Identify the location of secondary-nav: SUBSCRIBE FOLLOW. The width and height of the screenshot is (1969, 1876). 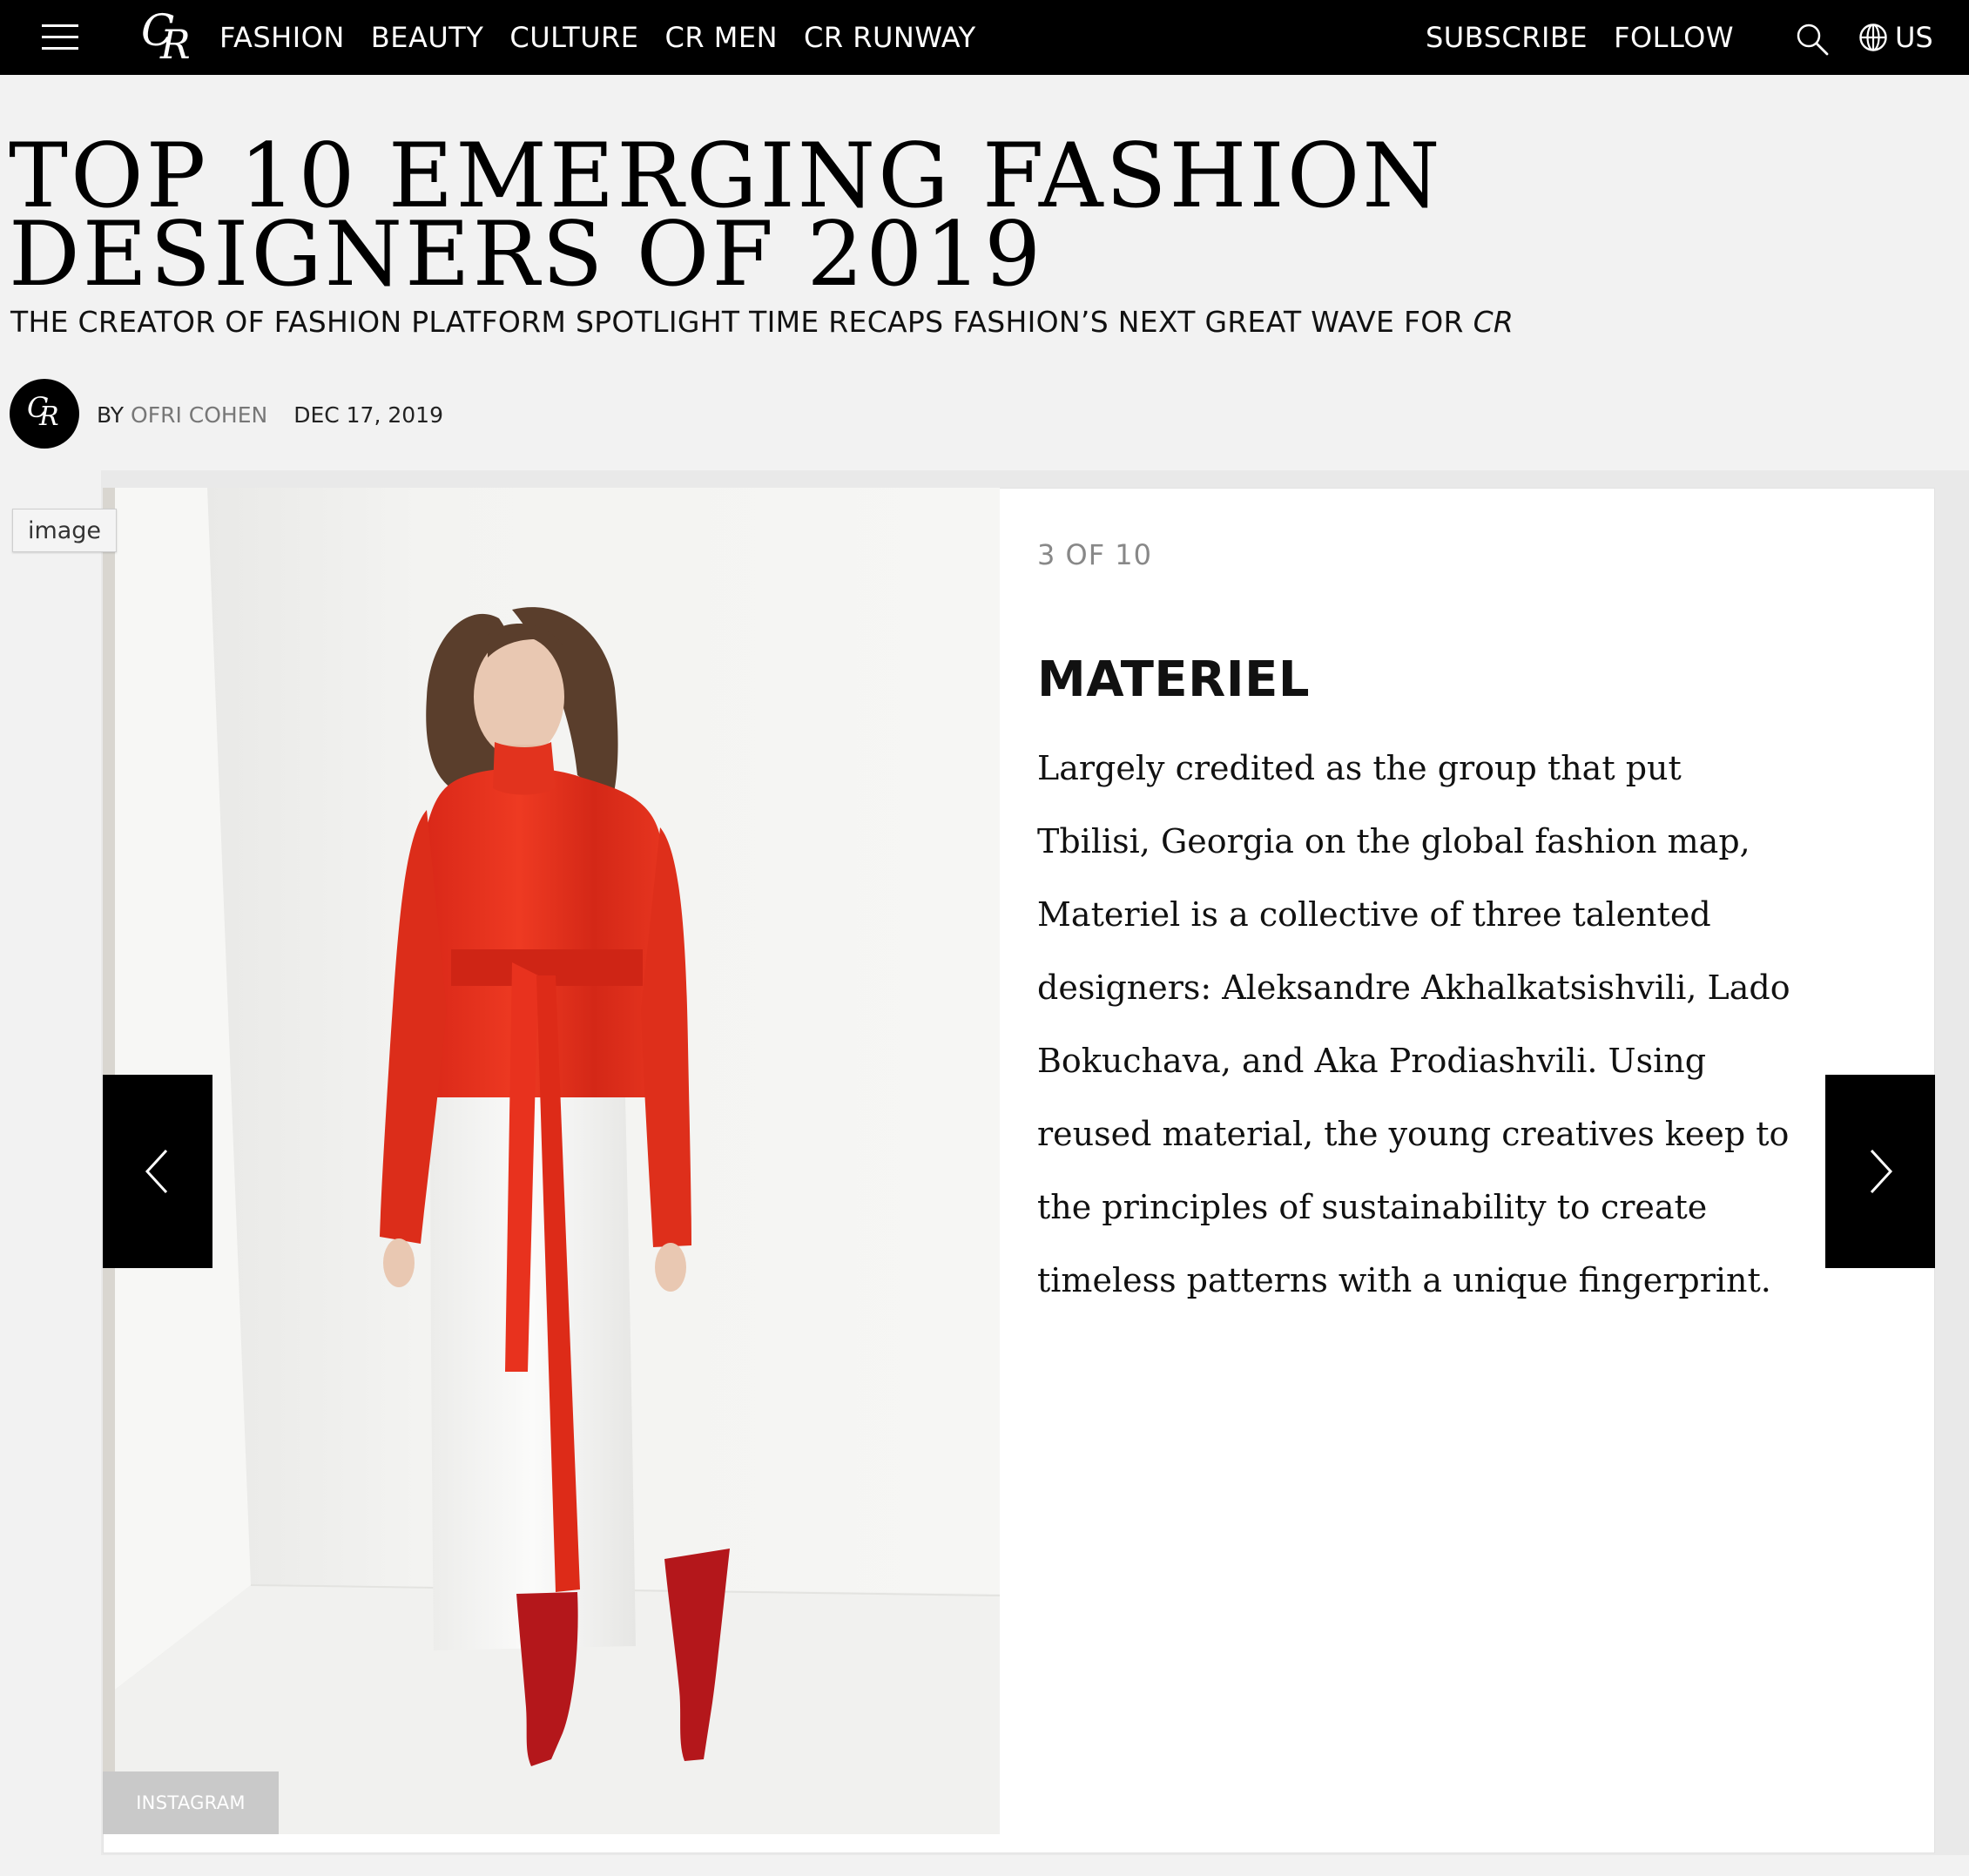
(1580, 37).